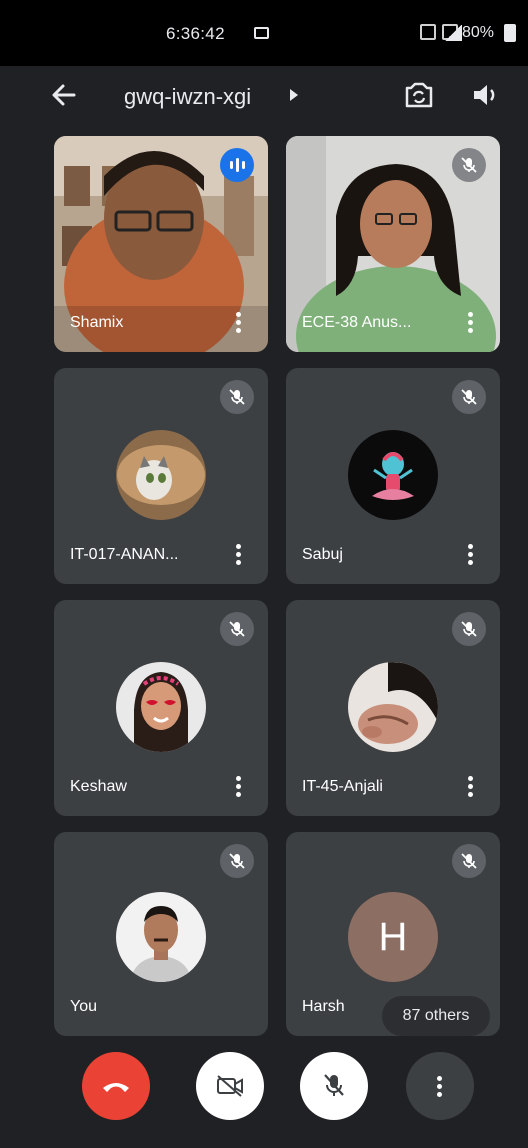 The image size is (528, 1148). I want to click on participant-tile-sabuj: Sabuj, so click(393, 476).